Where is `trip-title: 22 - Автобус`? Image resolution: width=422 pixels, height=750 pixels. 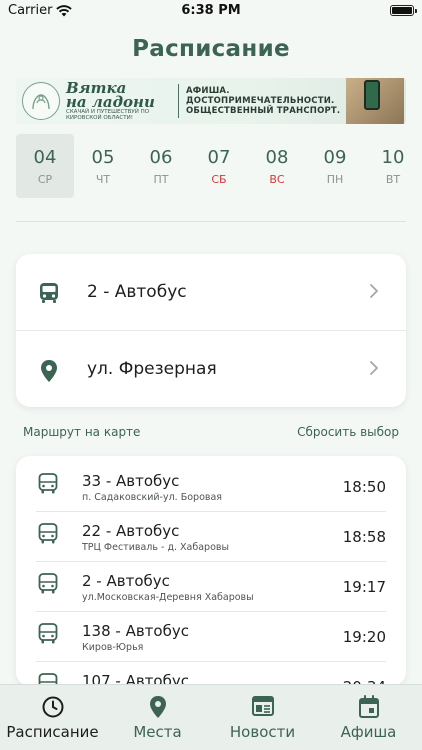 trip-title: 22 - Автобус is located at coordinates (131, 531).